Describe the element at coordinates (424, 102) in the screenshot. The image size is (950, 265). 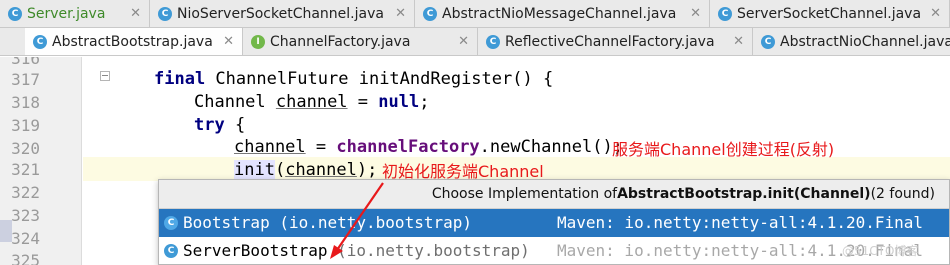
I see `code-text: ;` at that location.